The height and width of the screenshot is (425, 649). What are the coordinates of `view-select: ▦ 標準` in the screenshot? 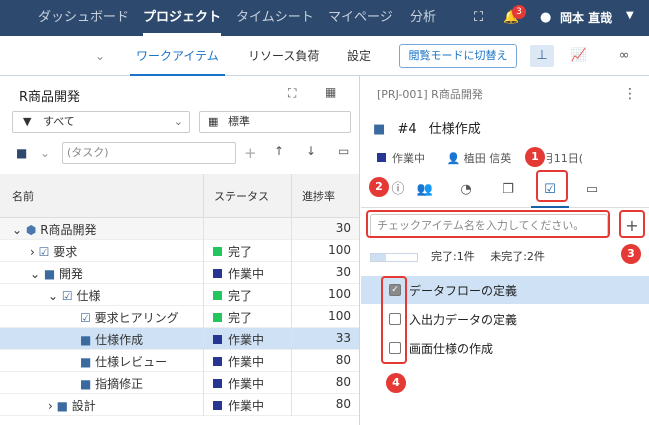 It's located at (275, 122).